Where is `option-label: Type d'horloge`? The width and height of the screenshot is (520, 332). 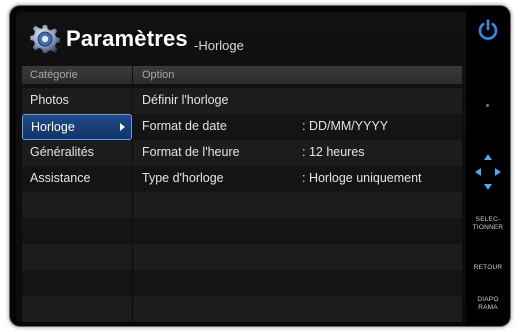
option-label: Type d'horloge is located at coordinates (183, 178).